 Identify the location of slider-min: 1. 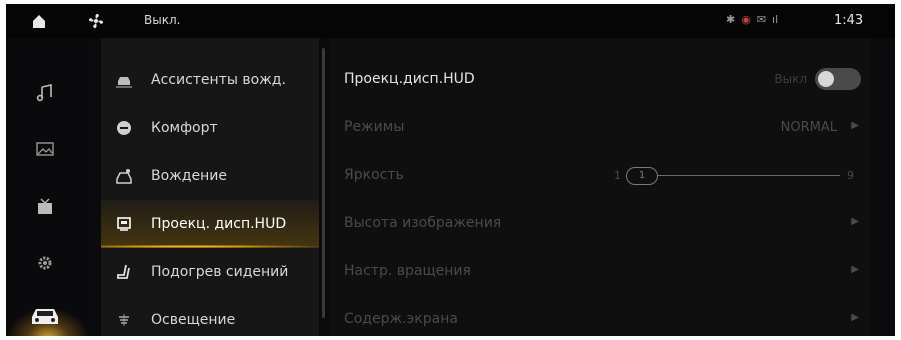
(617, 175).